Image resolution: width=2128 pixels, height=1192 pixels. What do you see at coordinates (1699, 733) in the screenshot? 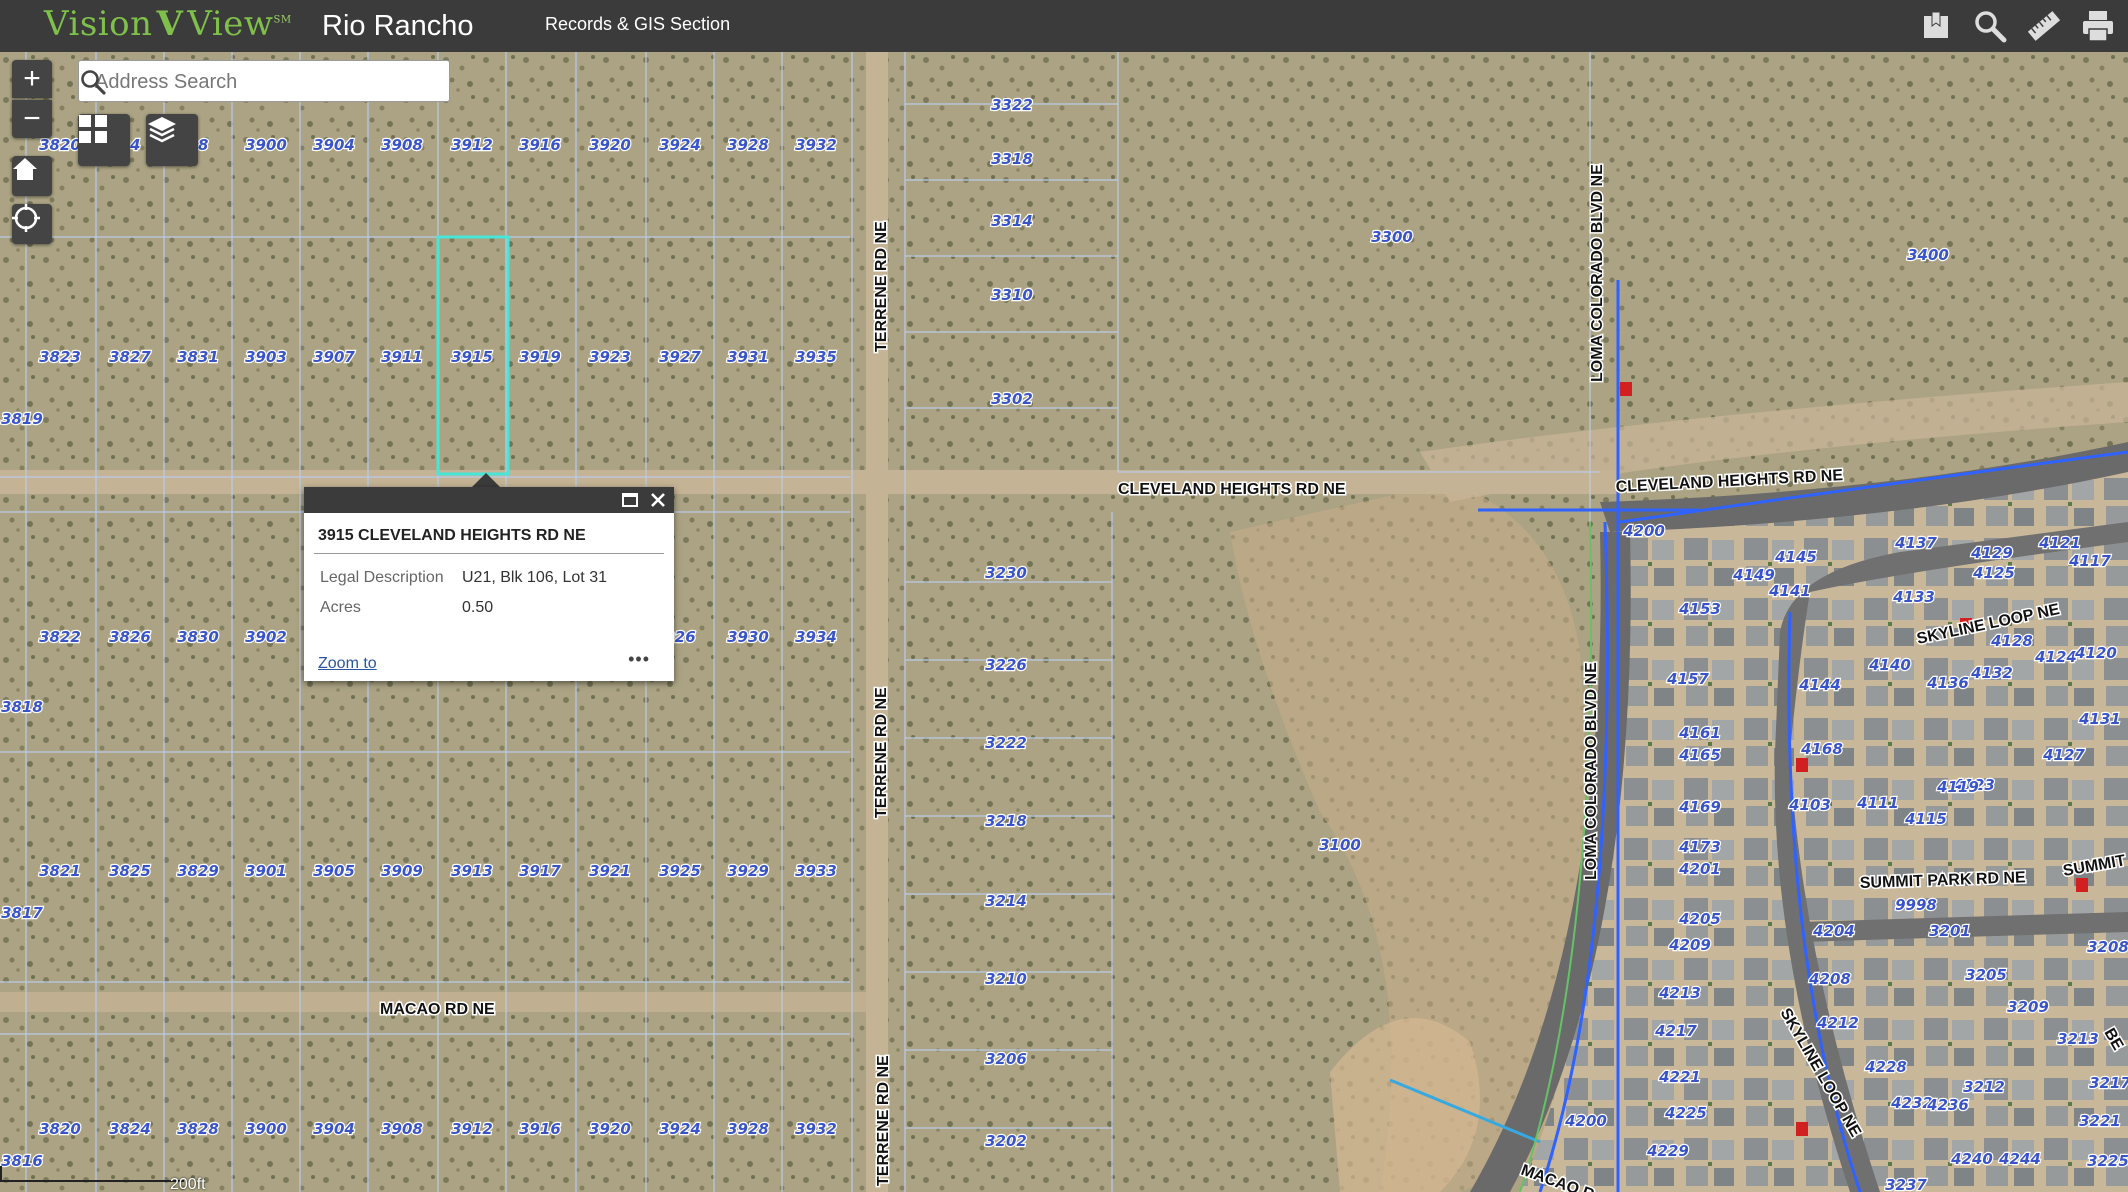
I see `parcel-number: 4161` at bounding box center [1699, 733].